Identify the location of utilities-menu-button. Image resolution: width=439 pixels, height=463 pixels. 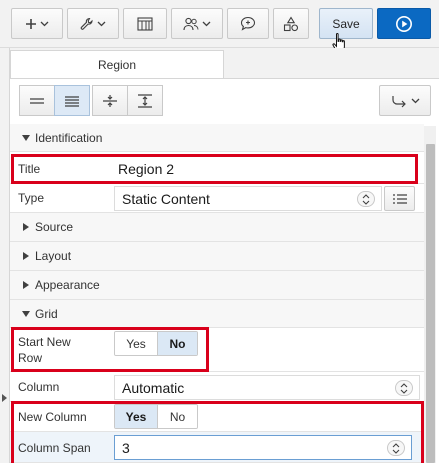
(93, 23).